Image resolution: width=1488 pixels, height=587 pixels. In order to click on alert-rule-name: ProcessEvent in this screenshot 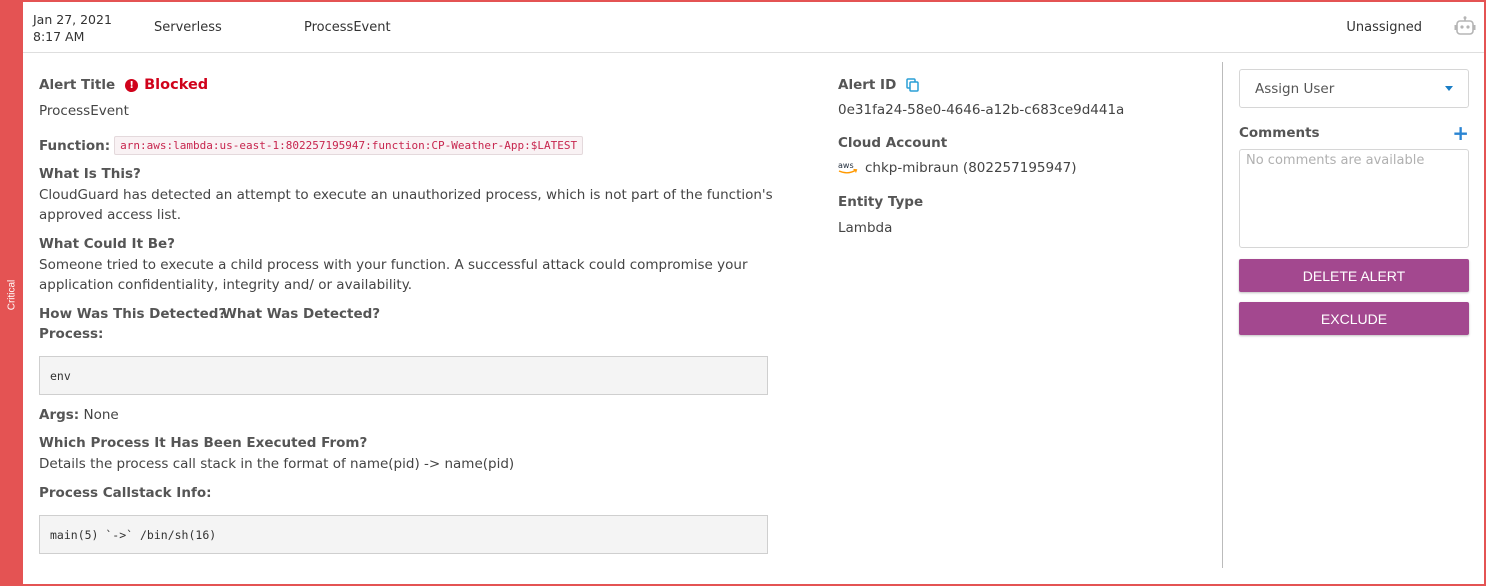, I will do `click(347, 27)`.